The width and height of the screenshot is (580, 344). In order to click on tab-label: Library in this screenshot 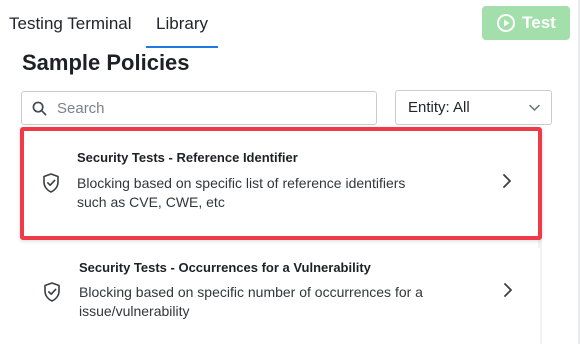, I will do `click(182, 23)`.